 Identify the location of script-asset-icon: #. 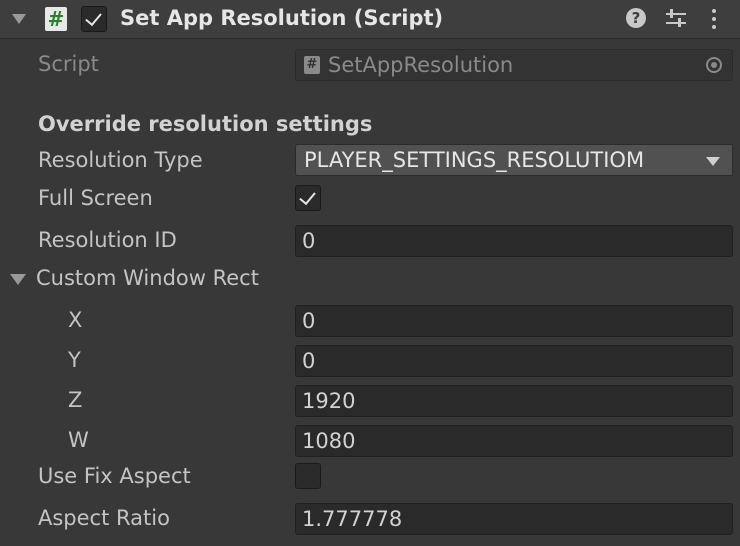
(312, 65).